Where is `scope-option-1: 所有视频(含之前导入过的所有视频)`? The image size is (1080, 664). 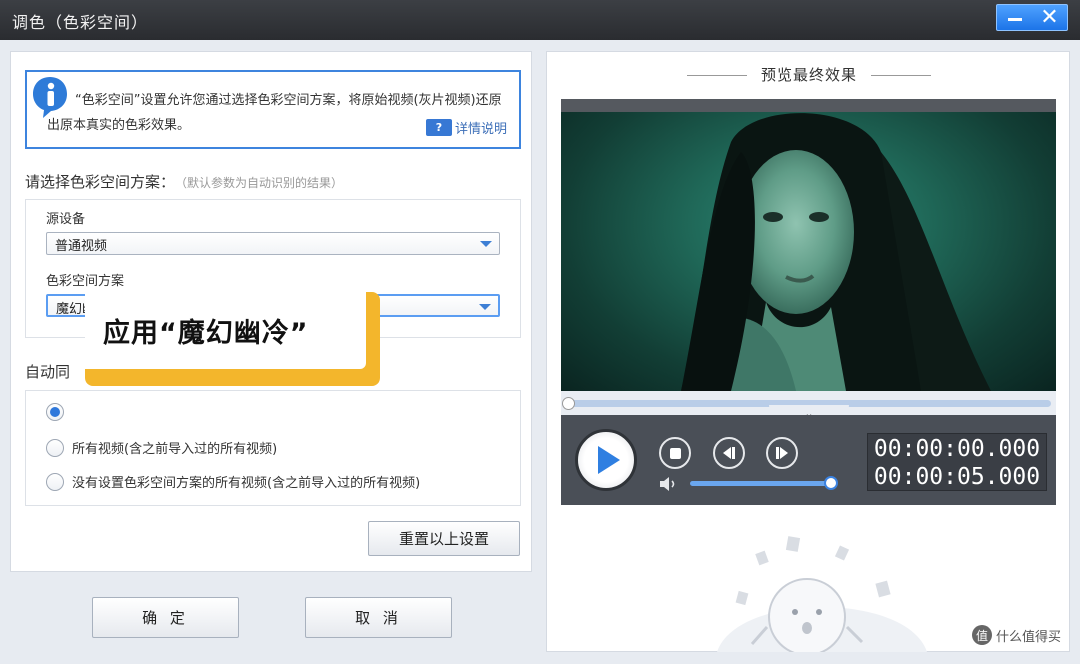
scope-option-1: 所有视频(含之前导入过的所有视频) is located at coordinates (161, 447).